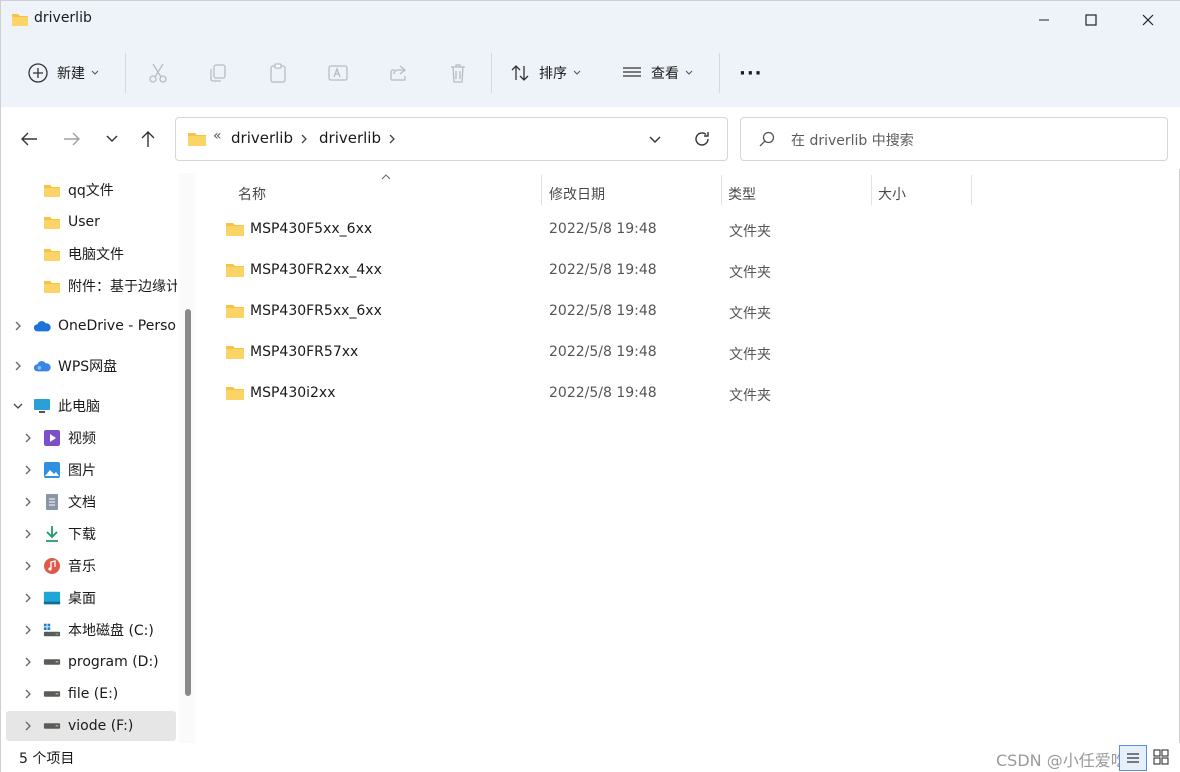  What do you see at coordinates (89, 406) in the screenshot?
I see `sidebar-item-this-pc: 此电脑` at bounding box center [89, 406].